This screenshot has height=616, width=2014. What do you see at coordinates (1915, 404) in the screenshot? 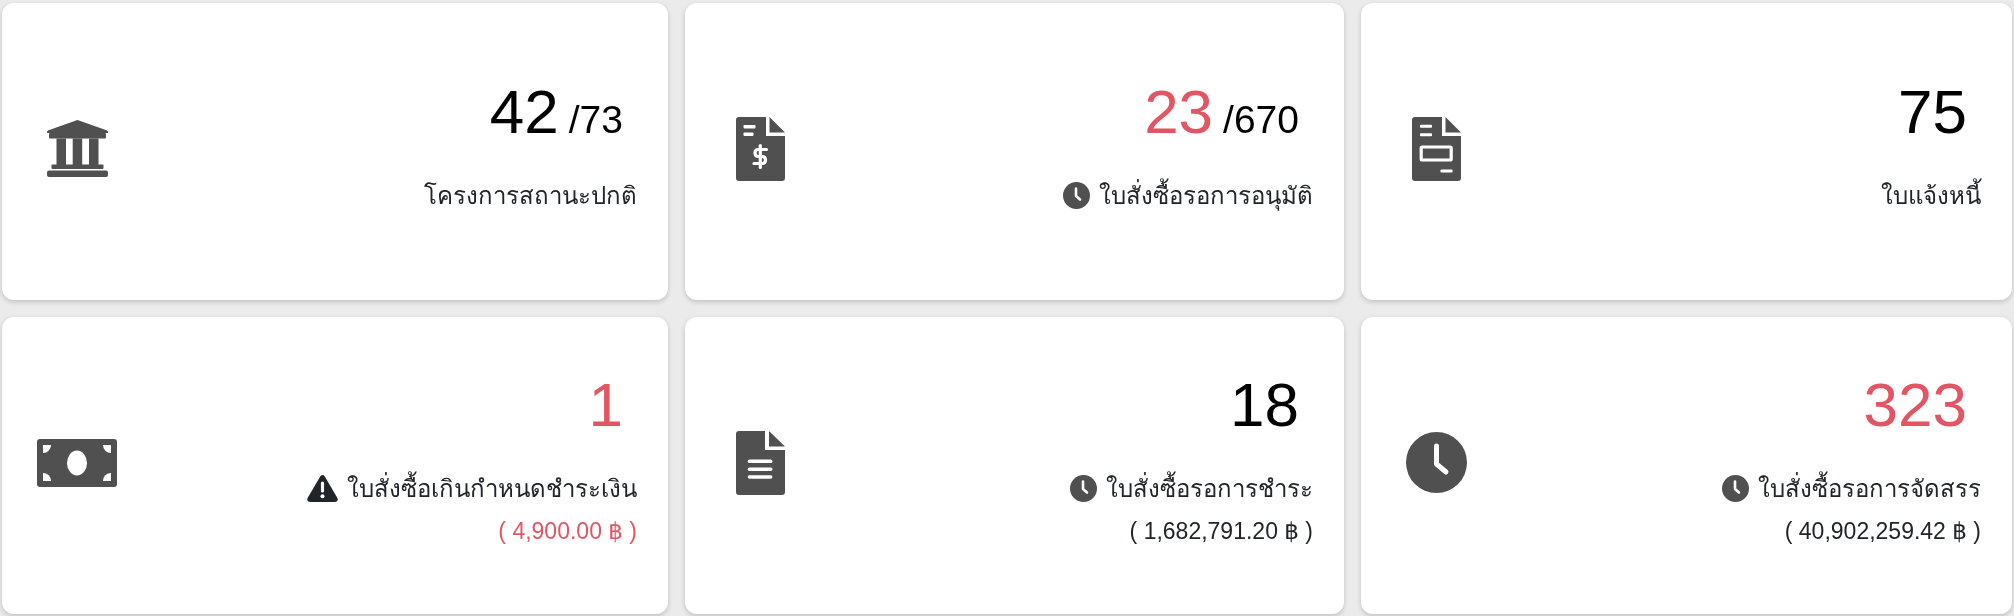
I see `count-value: 323` at bounding box center [1915, 404].